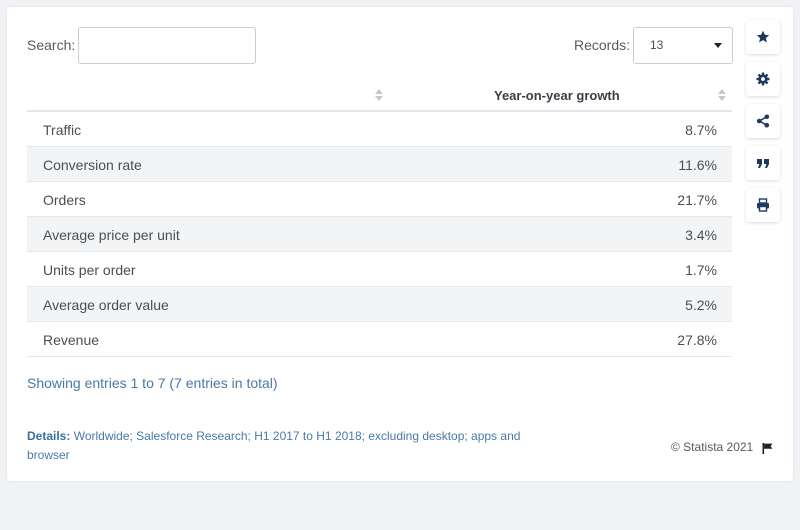 The image size is (800, 530). What do you see at coordinates (379, 339) in the screenshot?
I see `table-row: Revenue 27.8%` at bounding box center [379, 339].